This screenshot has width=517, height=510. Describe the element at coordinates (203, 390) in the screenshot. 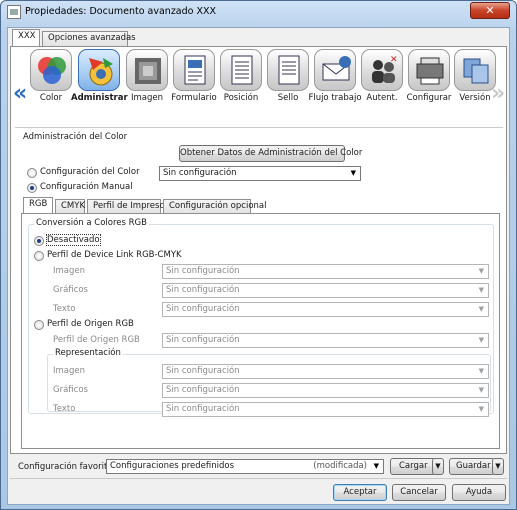

I see `rendering-graphics-value: Sin configuración` at that location.